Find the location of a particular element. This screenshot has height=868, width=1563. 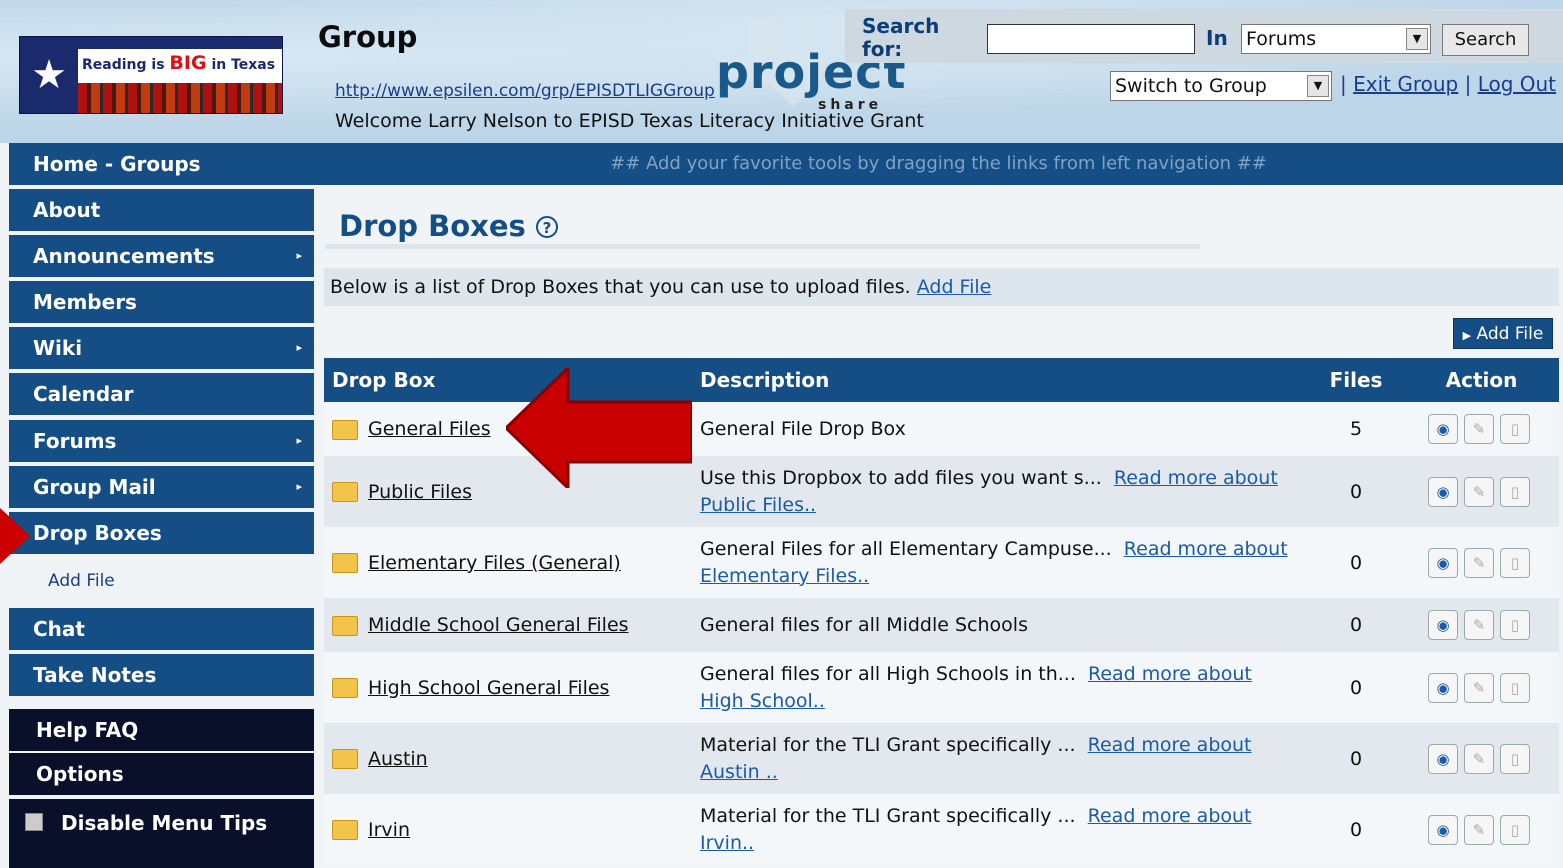

sidebar-item-label: Members is located at coordinates (85, 302).